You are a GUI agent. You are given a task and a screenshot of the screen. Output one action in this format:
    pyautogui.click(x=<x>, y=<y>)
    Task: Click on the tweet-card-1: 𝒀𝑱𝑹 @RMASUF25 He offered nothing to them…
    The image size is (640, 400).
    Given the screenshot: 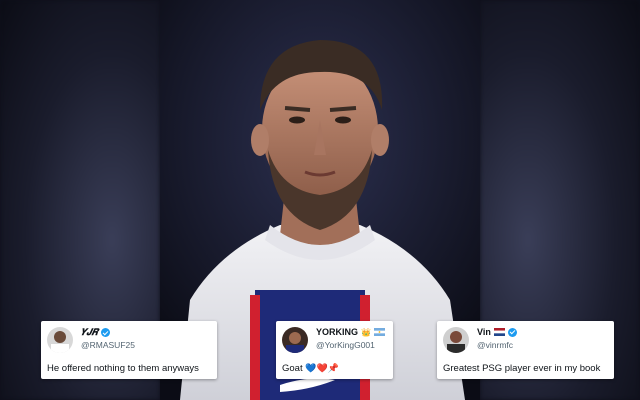 What is the action you would take?
    pyautogui.click(x=129, y=350)
    